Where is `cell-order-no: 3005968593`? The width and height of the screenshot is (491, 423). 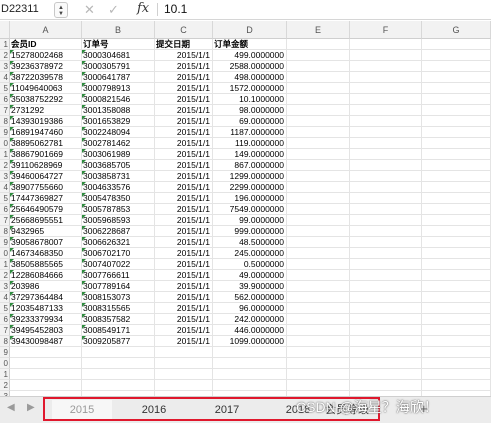
cell-order-no: 3005968593 is located at coordinates (118, 220).